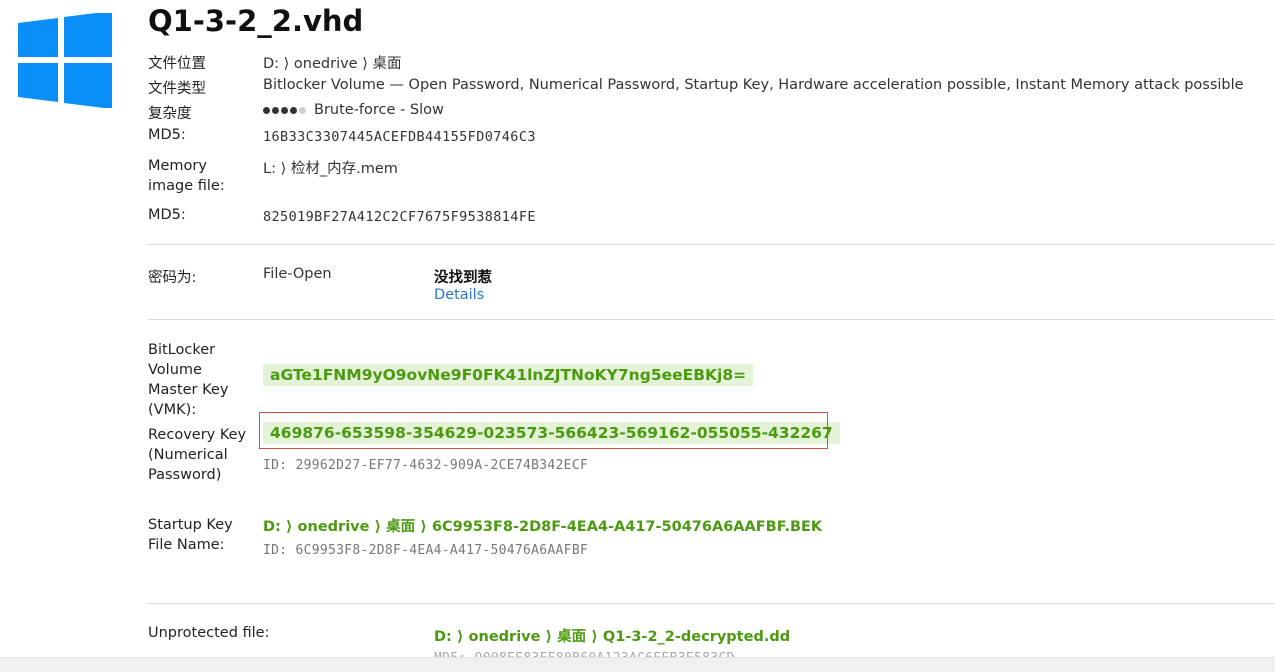 The height and width of the screenshot is (672, 1275). What do you see at coordinates (426, 550) in the screenshot?
I see `startup-key-id: ID: 6C9953F8-2D8F-4EA4-A417-50476A6AAFBF` at bounding box center [426, 550].